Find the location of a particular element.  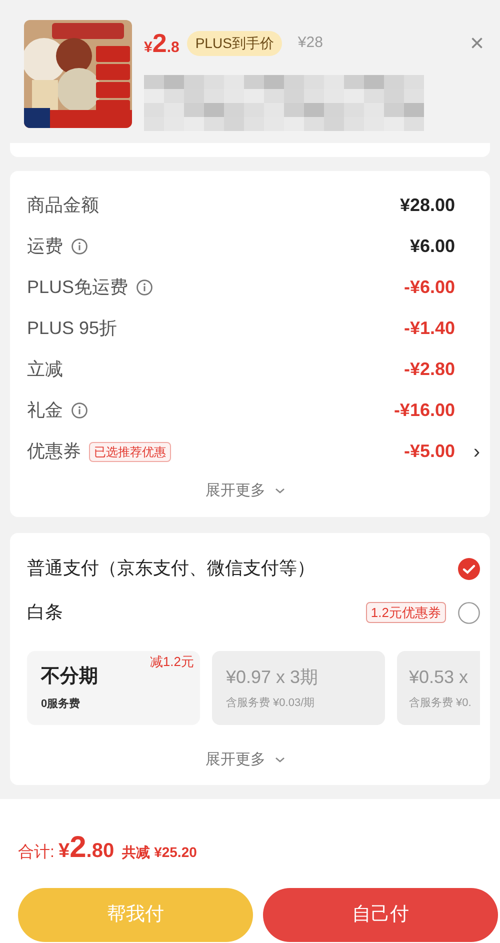

close-button: × is located at coordinates (477, 44).